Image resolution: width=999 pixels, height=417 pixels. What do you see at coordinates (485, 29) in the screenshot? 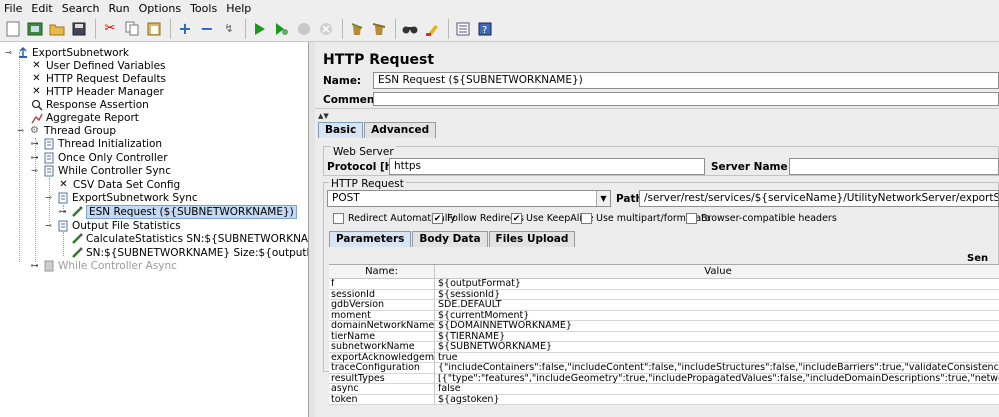
I see `help-icon: ?` at bounding box center [485, 29].